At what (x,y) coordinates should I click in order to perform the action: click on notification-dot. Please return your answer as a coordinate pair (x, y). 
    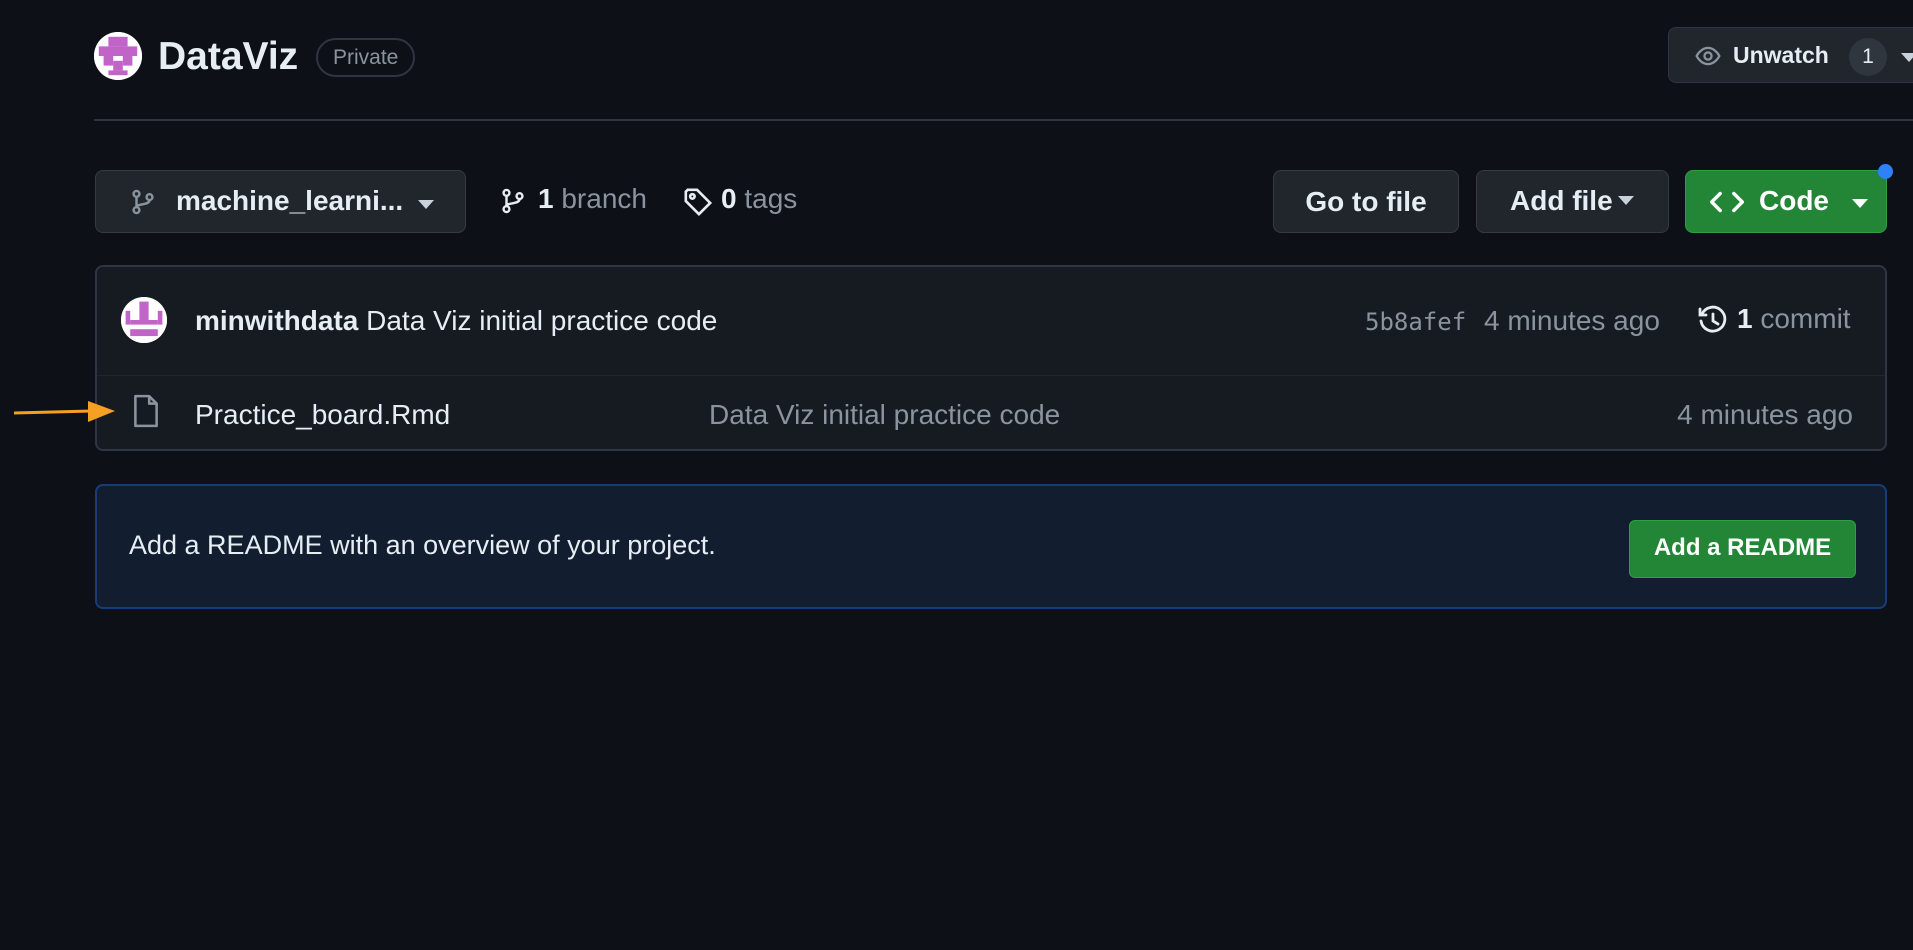
    Looking at the image, I should click on (1885, 171).